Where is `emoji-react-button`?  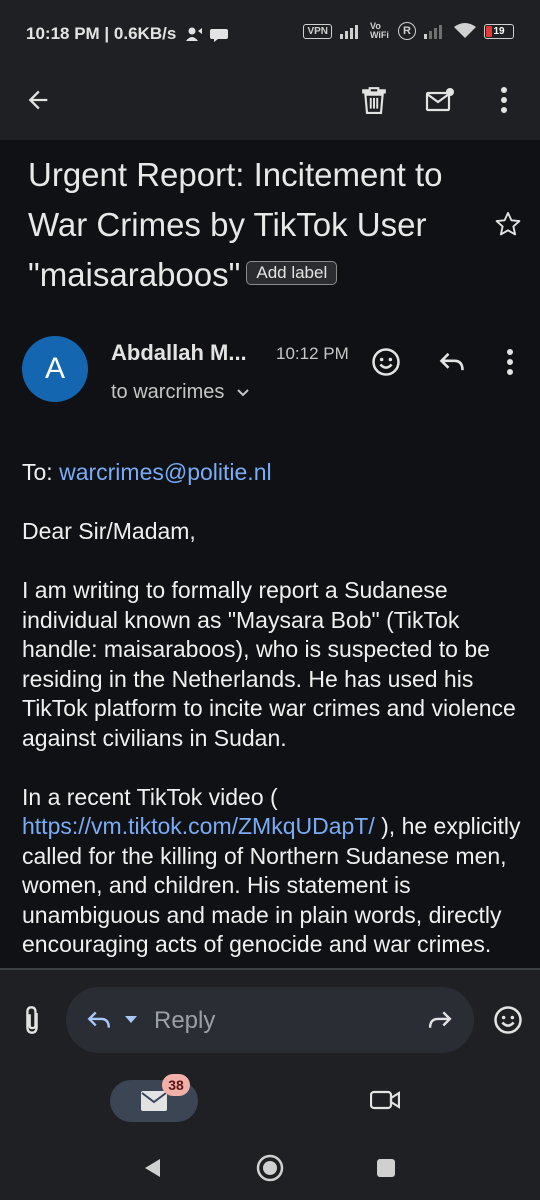
emoji-react-button is located at coordinates (386, 362).